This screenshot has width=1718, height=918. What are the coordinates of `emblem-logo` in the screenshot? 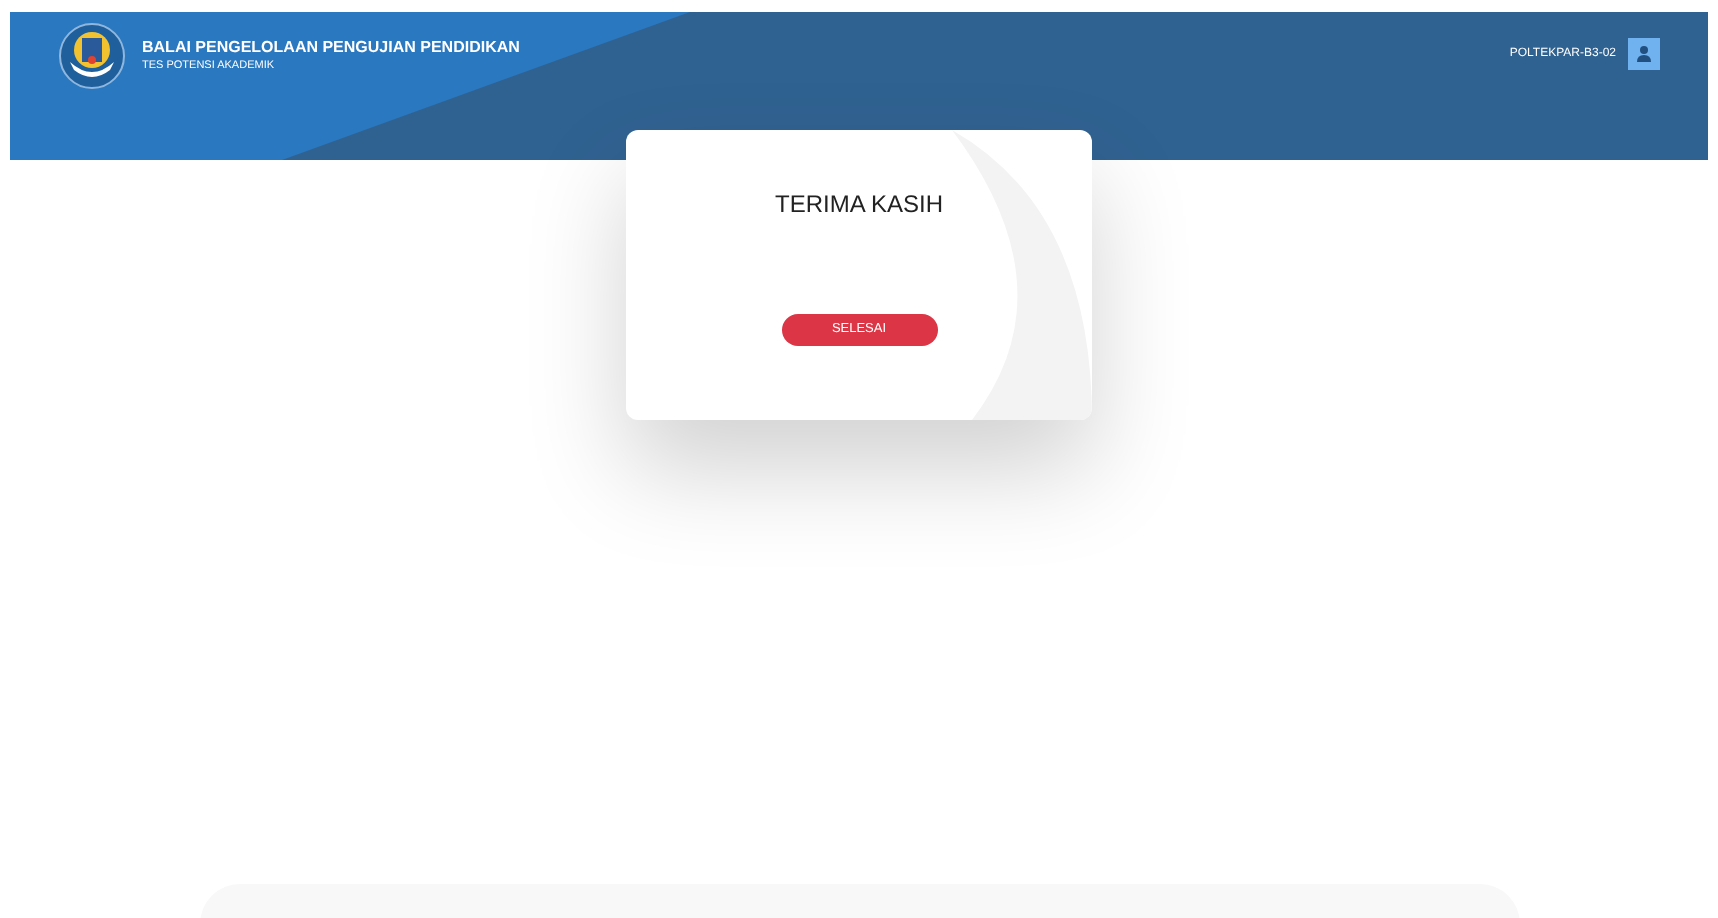 It's located at (92, 56).